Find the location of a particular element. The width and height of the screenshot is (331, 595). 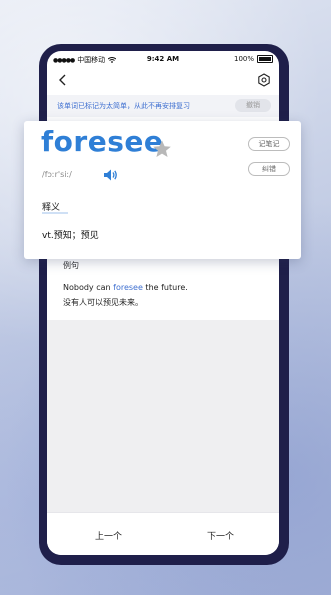

notice-bar: 该单词已标记为太简单，从此不再安排复习 撤销 is located at coordinates (163, 106).